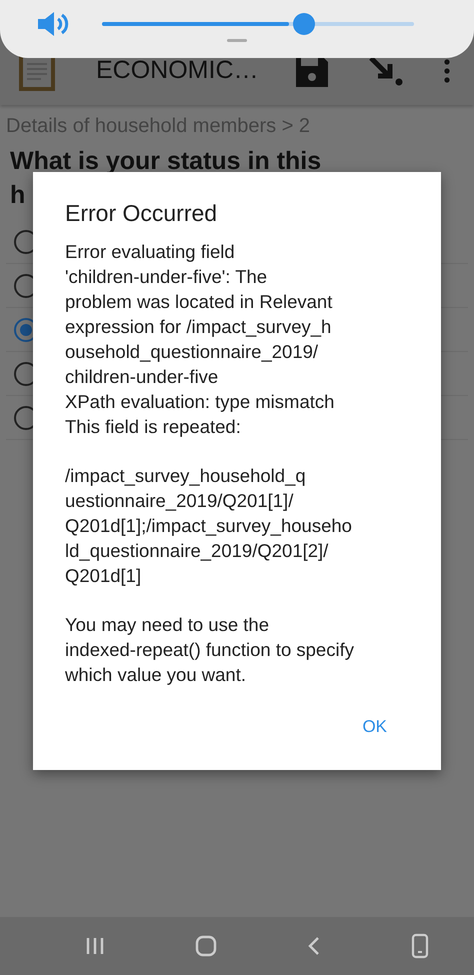  I want to click on phone-icon, so click(420, 946).